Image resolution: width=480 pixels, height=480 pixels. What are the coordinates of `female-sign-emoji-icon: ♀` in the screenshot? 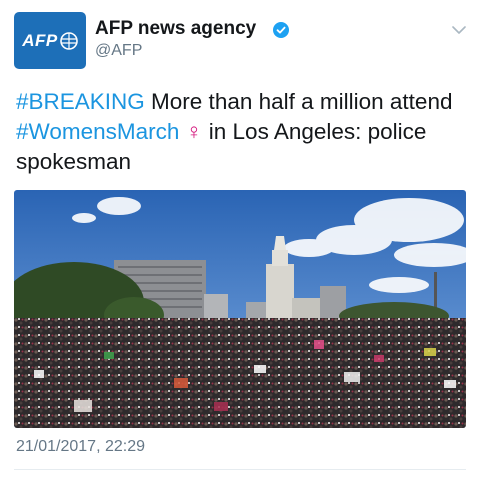 It's located at (194, 131).